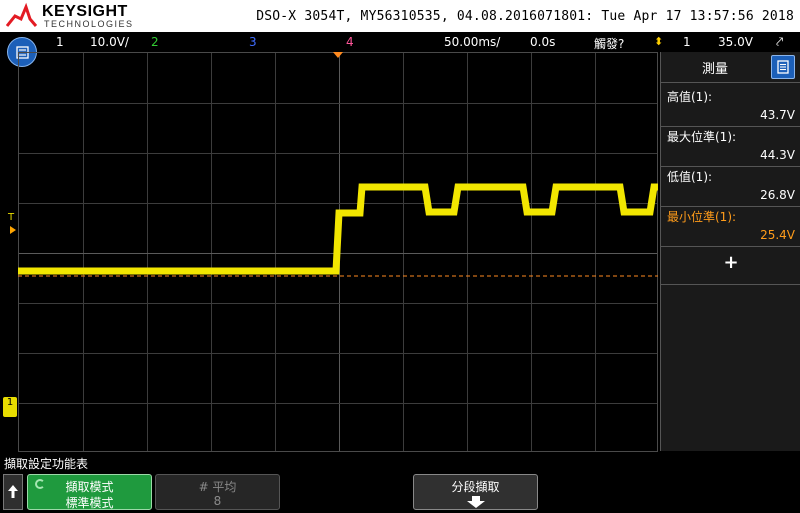  What do you see at coordinates (735, 42) in the screenshot?
I see `trigger-level: 35.0V` at bounding box center [735, 42].